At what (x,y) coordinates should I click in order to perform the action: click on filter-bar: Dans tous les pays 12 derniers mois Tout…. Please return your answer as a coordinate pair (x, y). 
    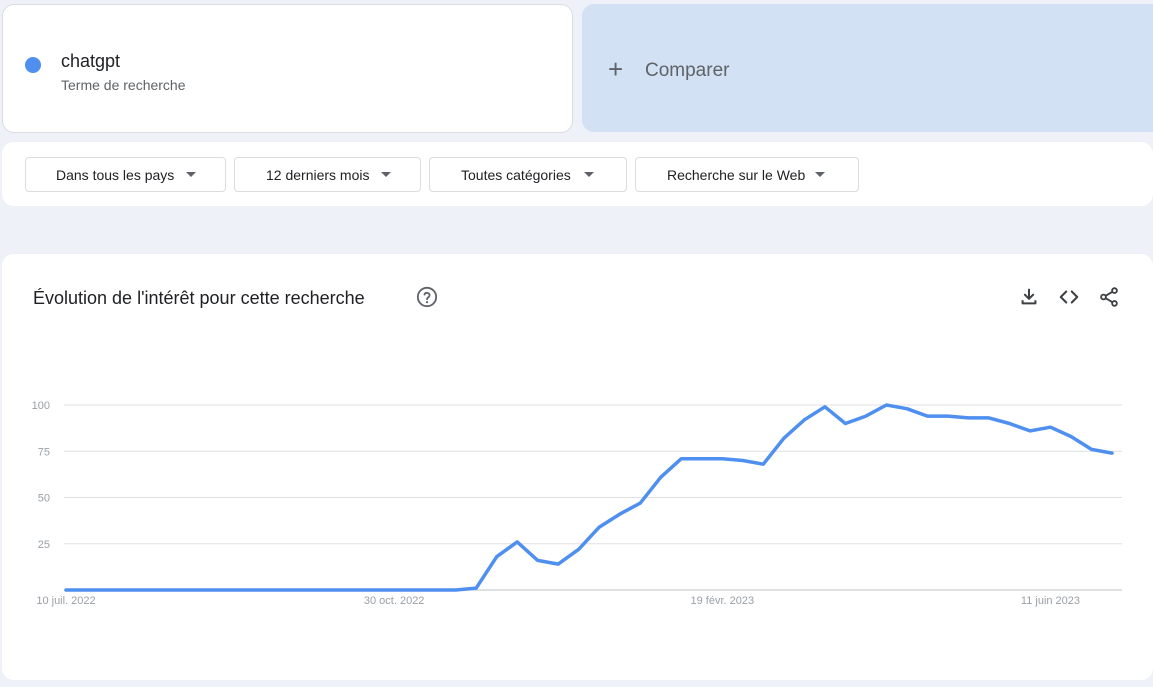
    Looking at the image, I should click on (577, 174).